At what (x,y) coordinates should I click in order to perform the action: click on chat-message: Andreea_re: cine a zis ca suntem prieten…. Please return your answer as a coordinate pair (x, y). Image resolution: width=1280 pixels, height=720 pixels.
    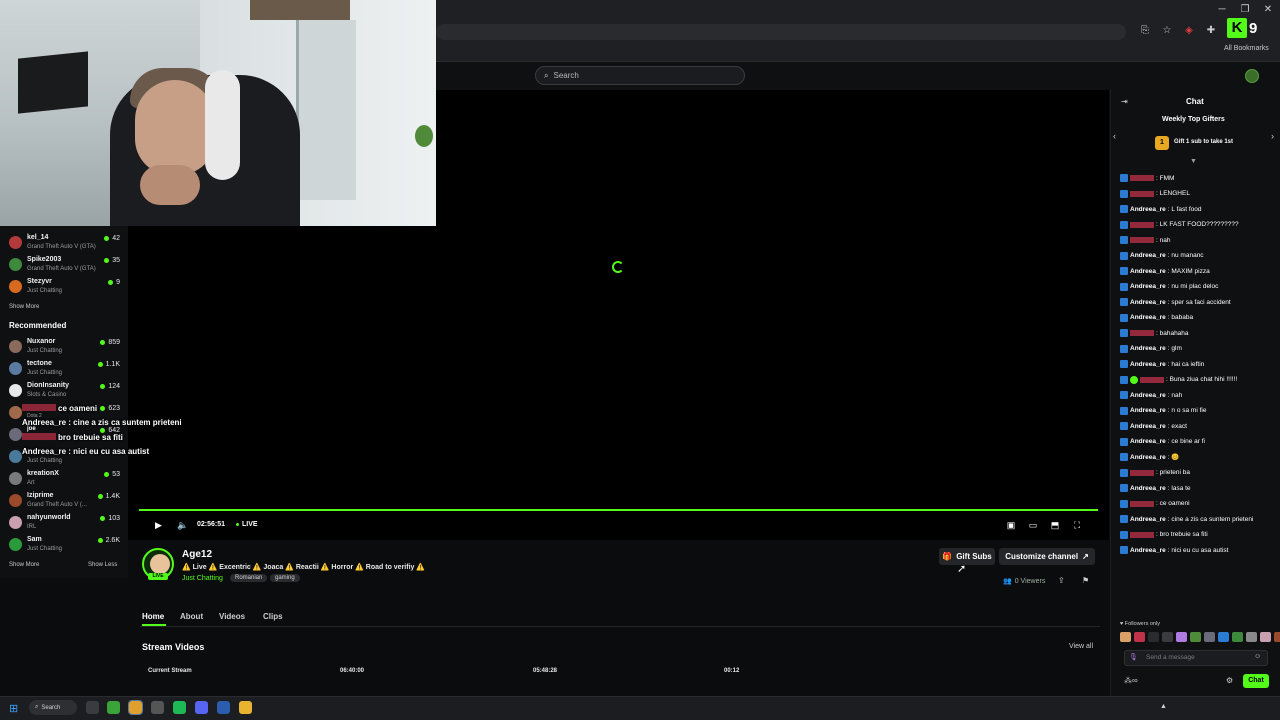
    Looking at the image, I should click on (1186, 519).